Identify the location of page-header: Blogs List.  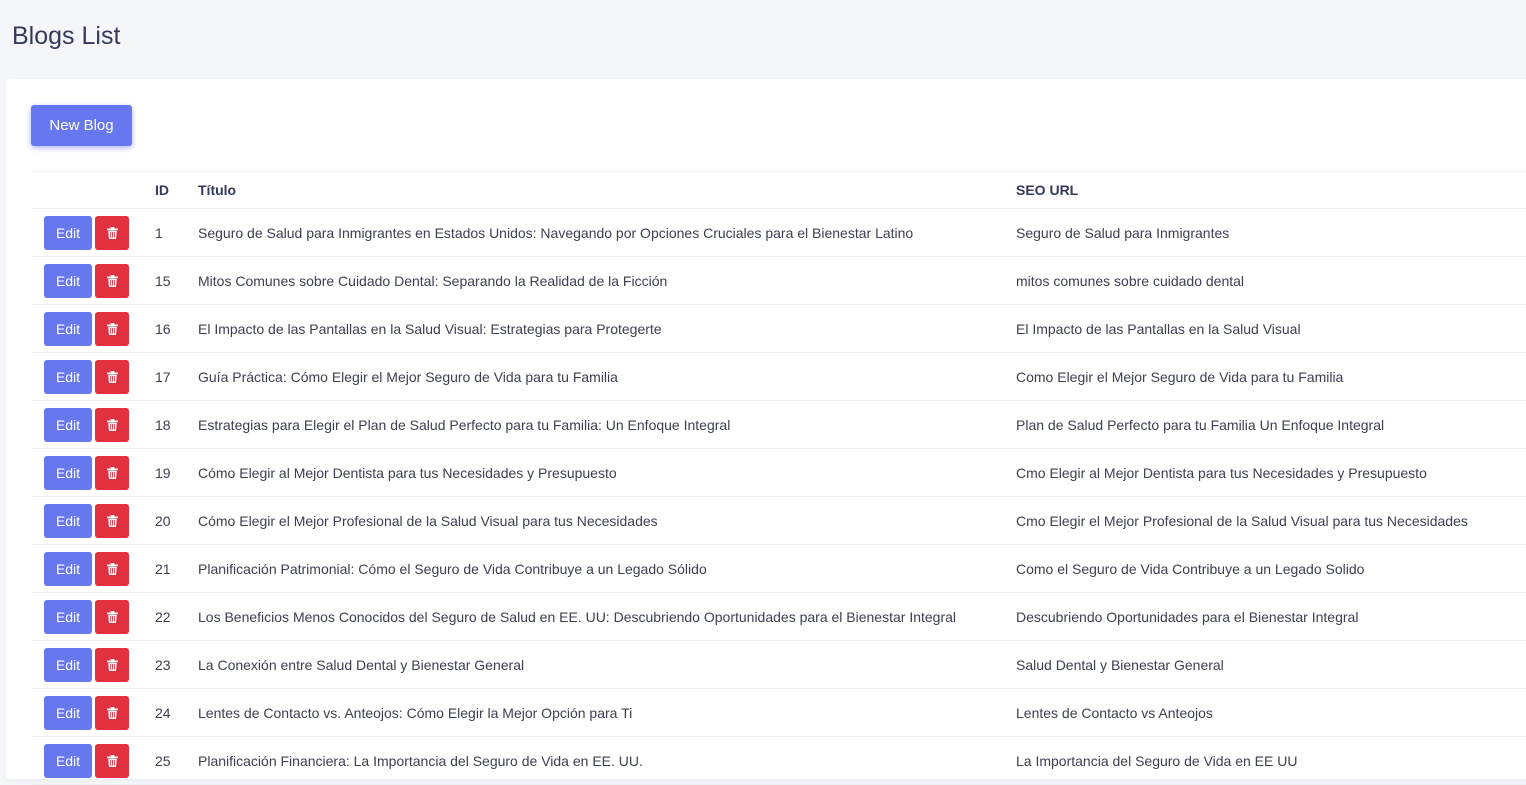
(763, 39).